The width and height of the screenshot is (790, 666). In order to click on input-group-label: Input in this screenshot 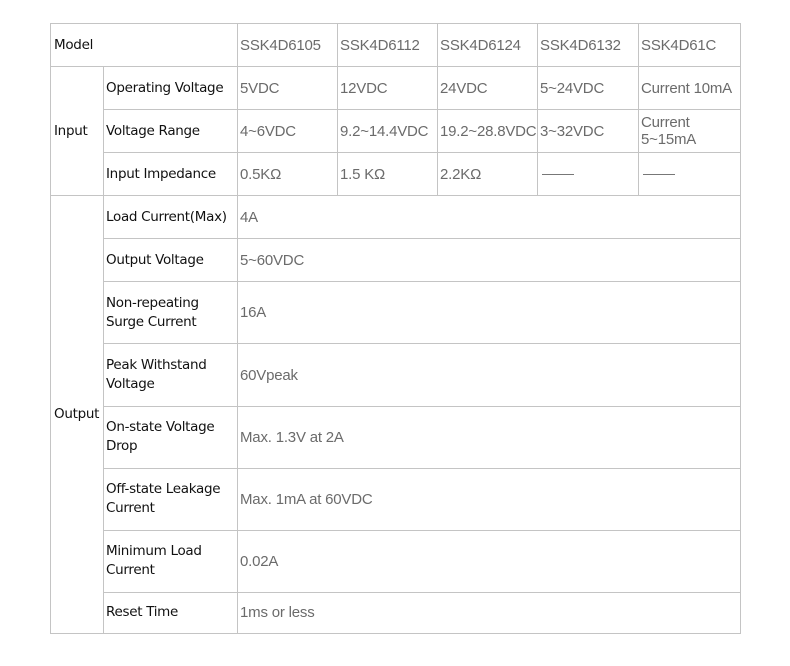, I will do `click(77, 131)`.